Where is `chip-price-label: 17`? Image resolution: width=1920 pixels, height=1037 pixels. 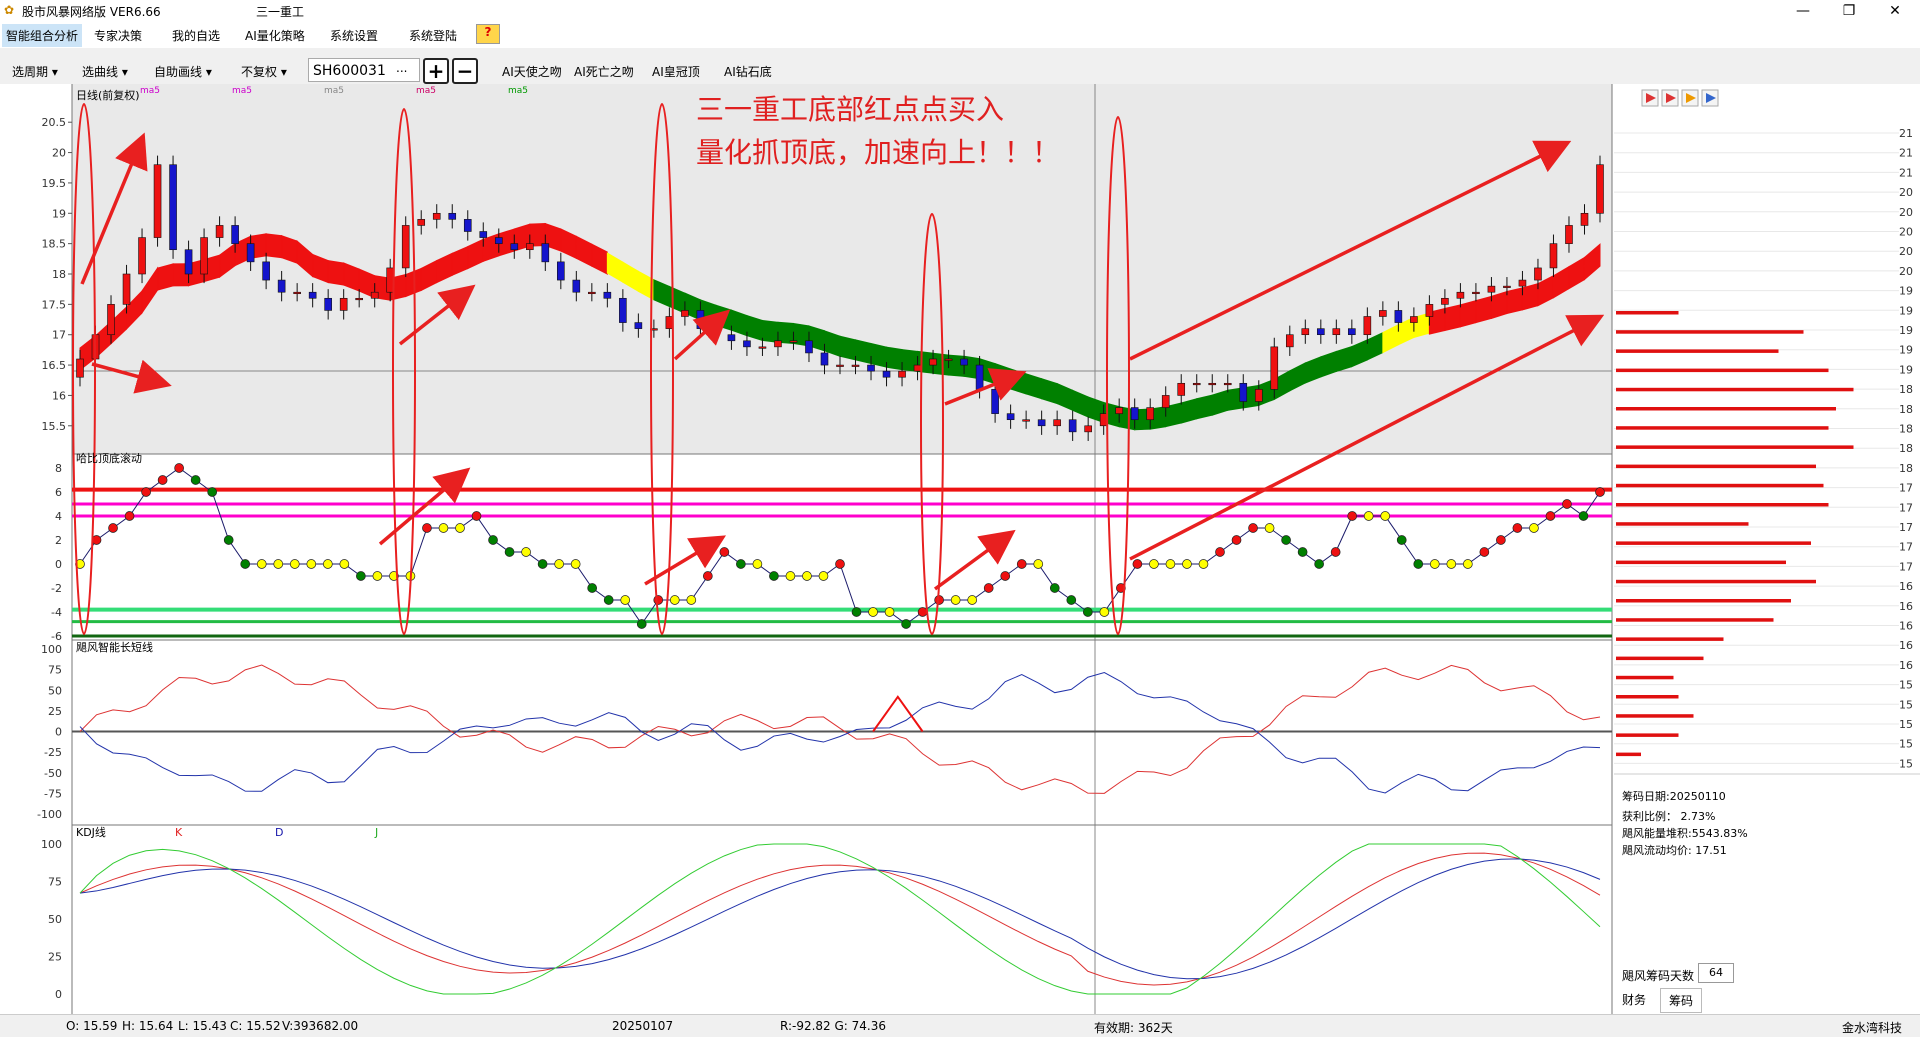
chip-price-label: 17 is located at coordinates (1906, 527).